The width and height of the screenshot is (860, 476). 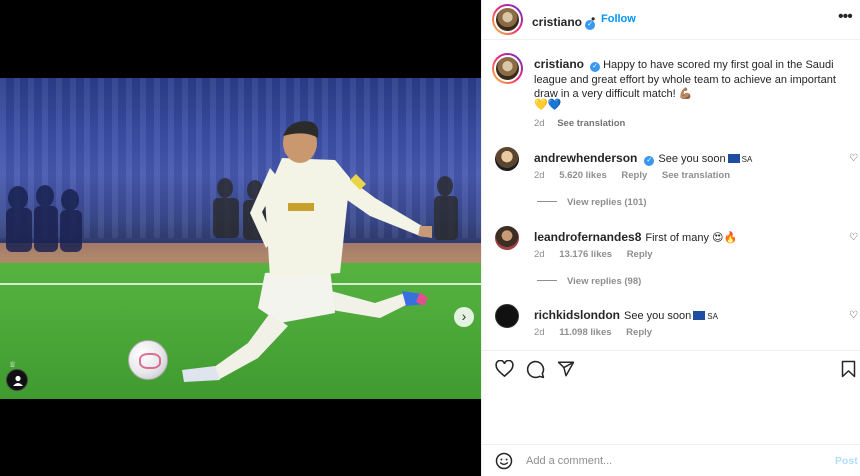 What do you see at coordinates (661, 461) in the screenshot?
I see `add-comment-input` at bounding box center [661, 461].